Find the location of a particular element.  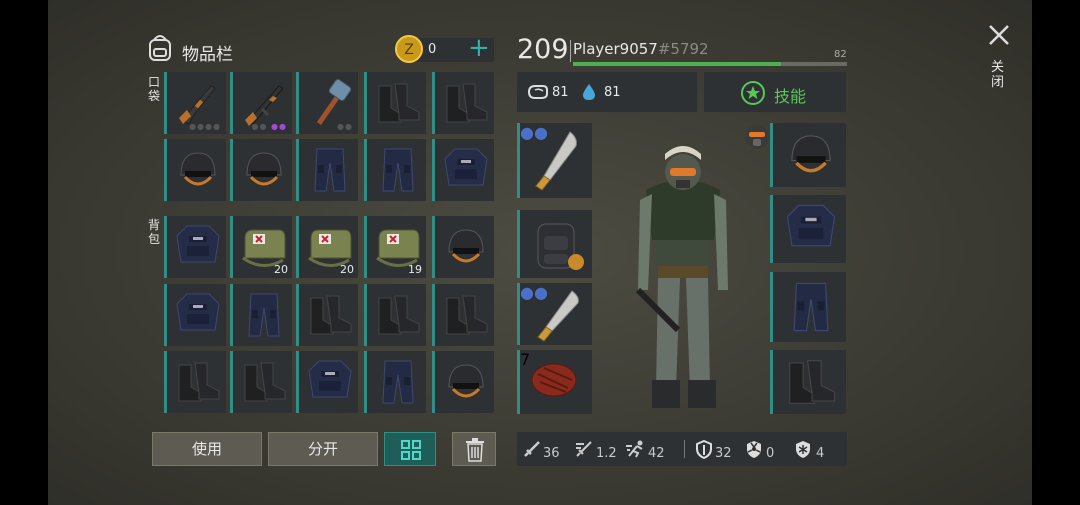

currency-value: 0 is located at coordinates (432, 49).